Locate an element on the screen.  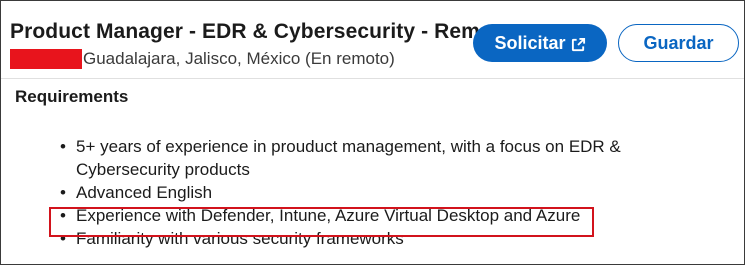
list-item: • Advanced English is located at coordinates (400, 192).